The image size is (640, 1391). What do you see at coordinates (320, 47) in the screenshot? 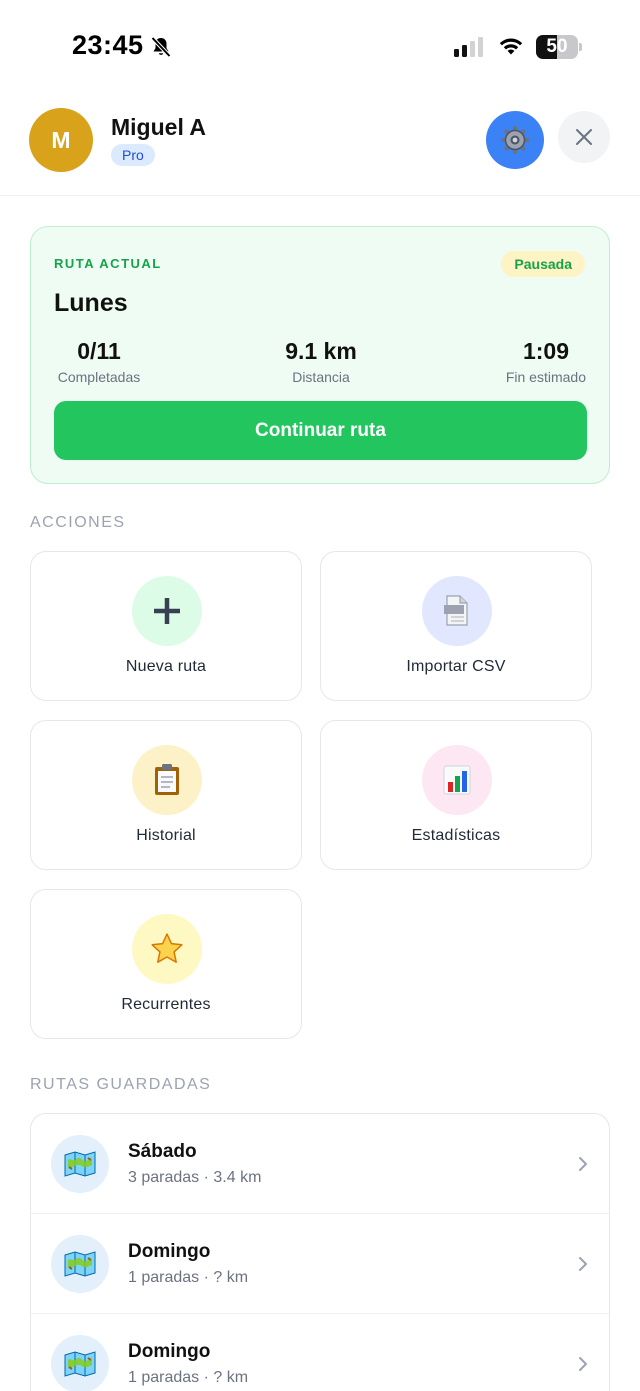
I see `status-bar: 23:45 50` at bounding box center [320, 47].